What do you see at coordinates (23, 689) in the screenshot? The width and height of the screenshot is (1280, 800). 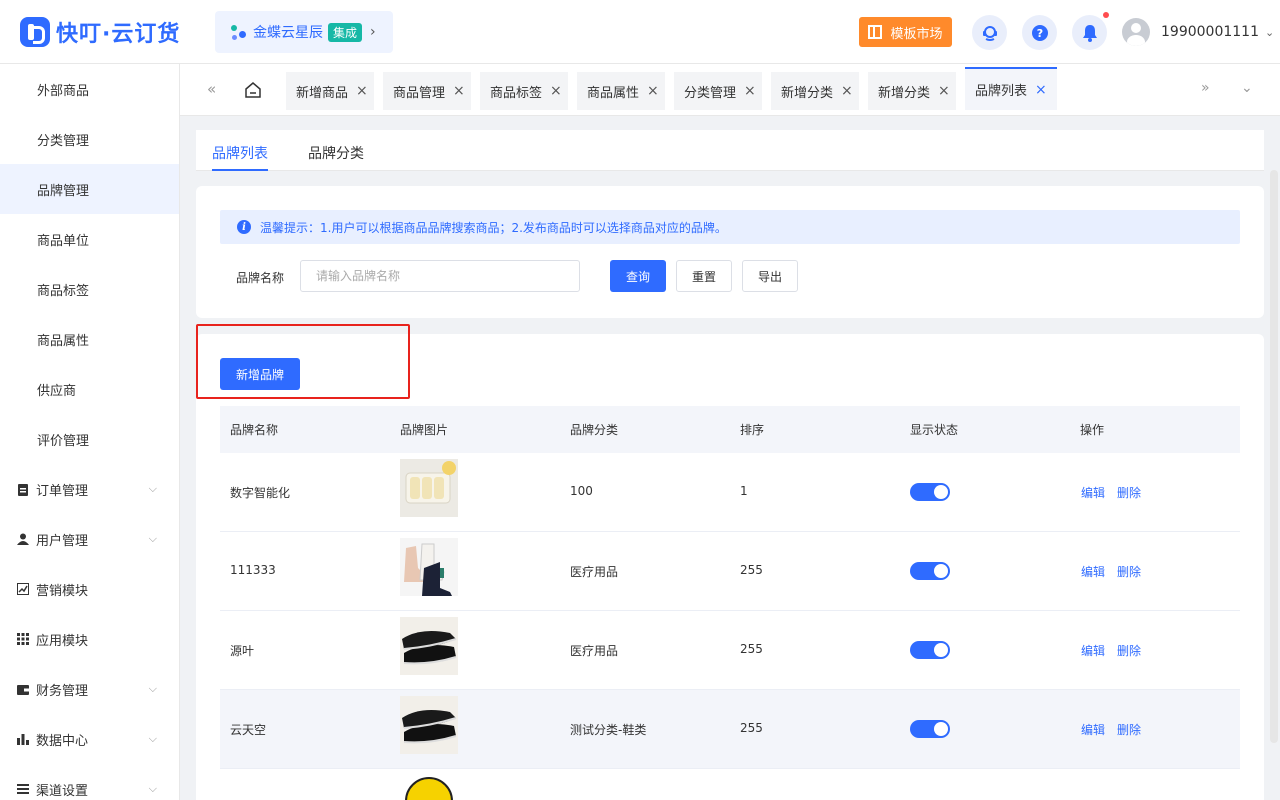 I see `wallet-icon` at bounding box center [23, 689].